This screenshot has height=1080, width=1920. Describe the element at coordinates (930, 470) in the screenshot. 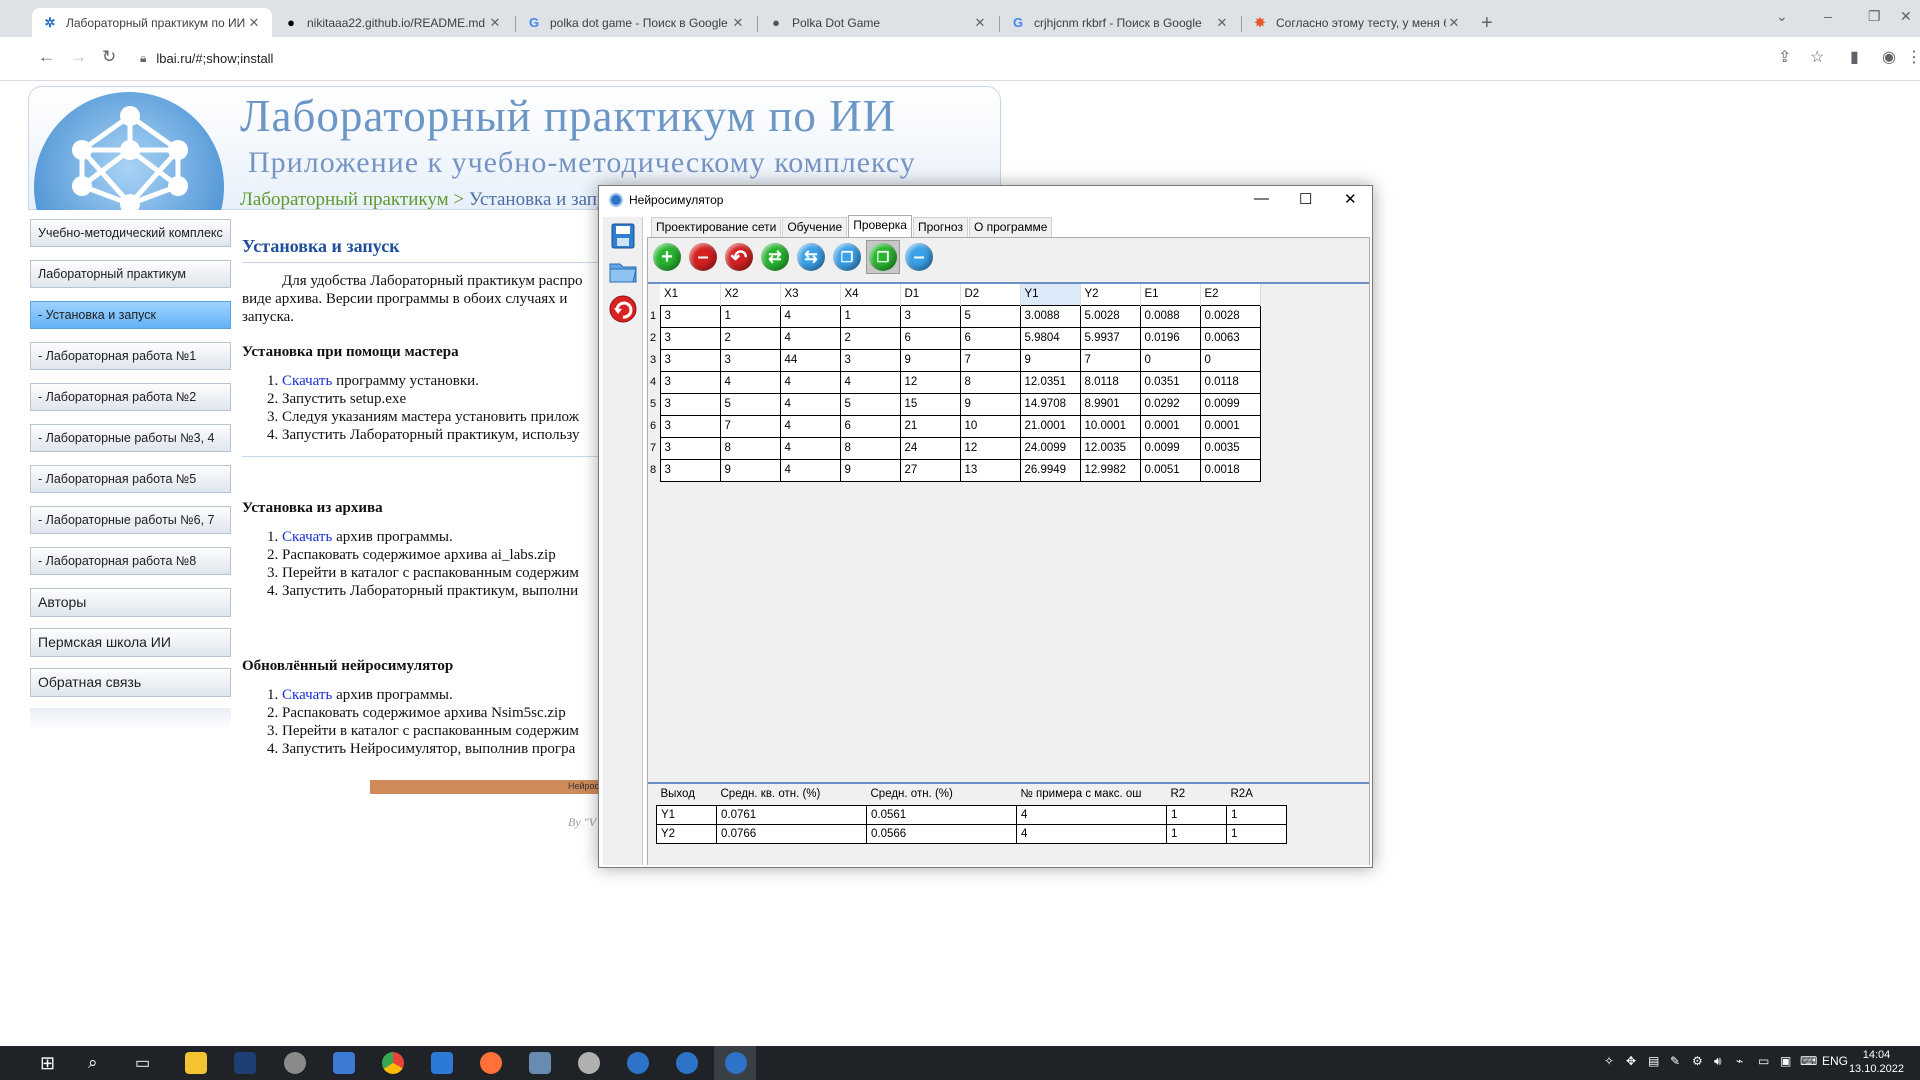

I see `table-cell: 27` at that location.